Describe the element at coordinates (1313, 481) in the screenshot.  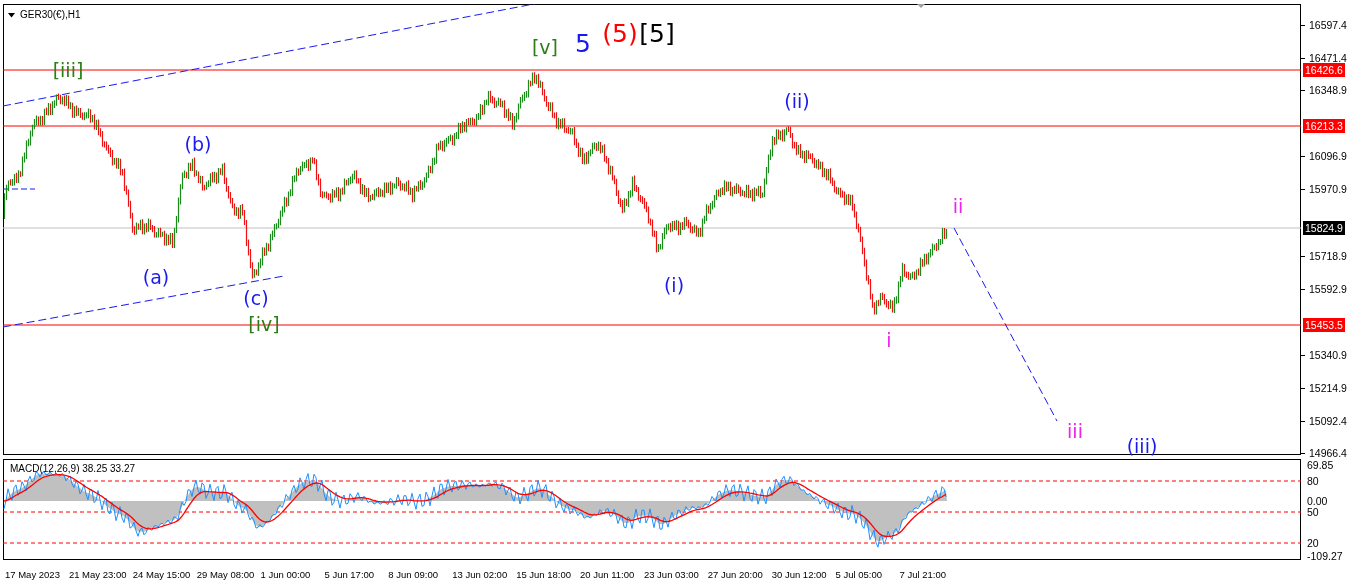
I see `macd-axis-label: 80` at that location.